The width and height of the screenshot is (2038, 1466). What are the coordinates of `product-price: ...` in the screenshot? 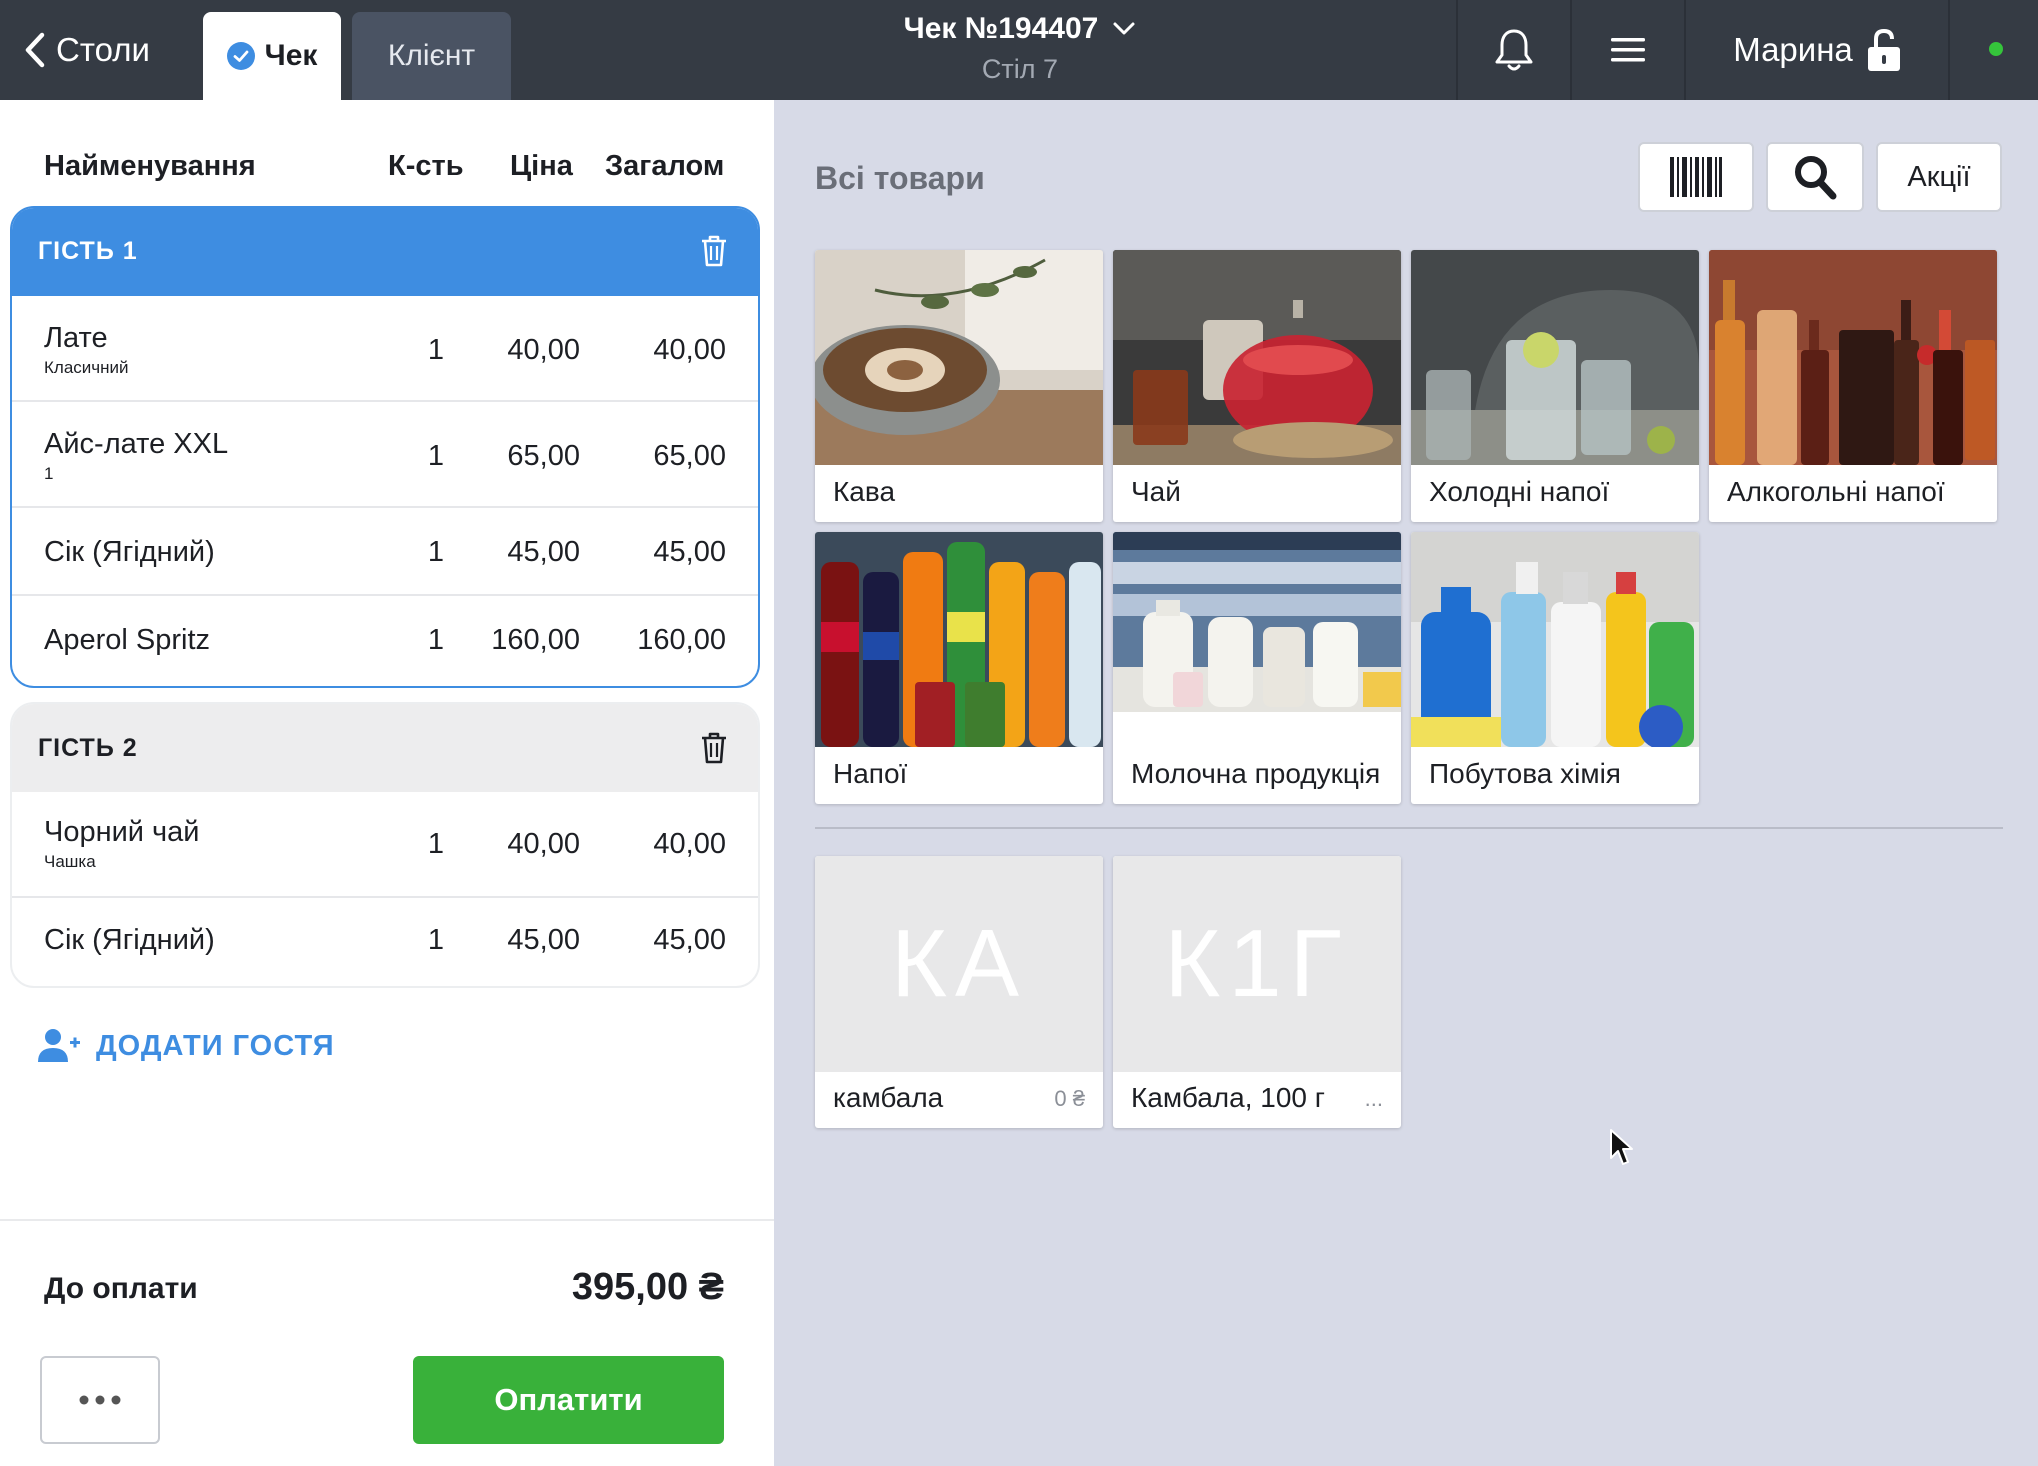 It's located at (1373, 1098).